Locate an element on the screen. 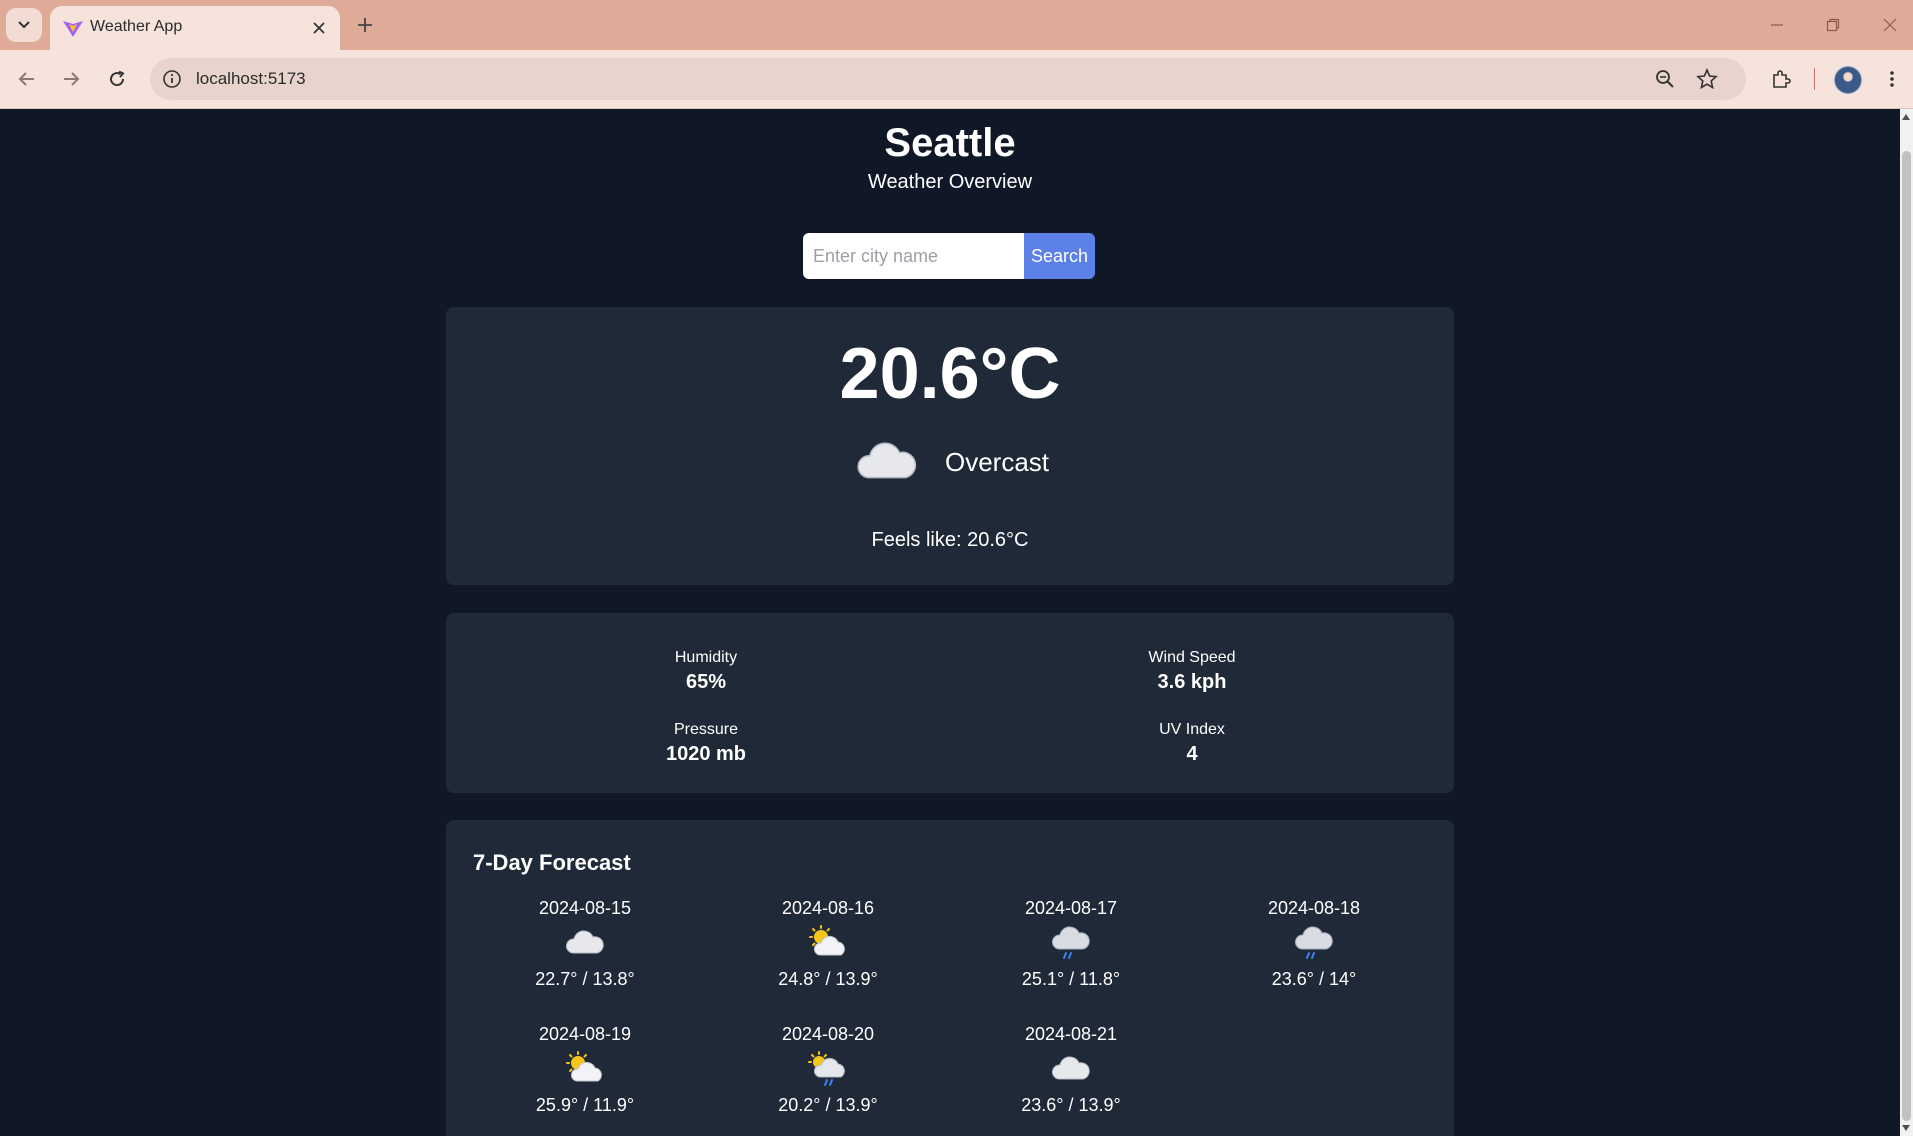 This screenshot has width=1913, height=1136. uv-index-value: 4 is located at coordinates (1192, 754).